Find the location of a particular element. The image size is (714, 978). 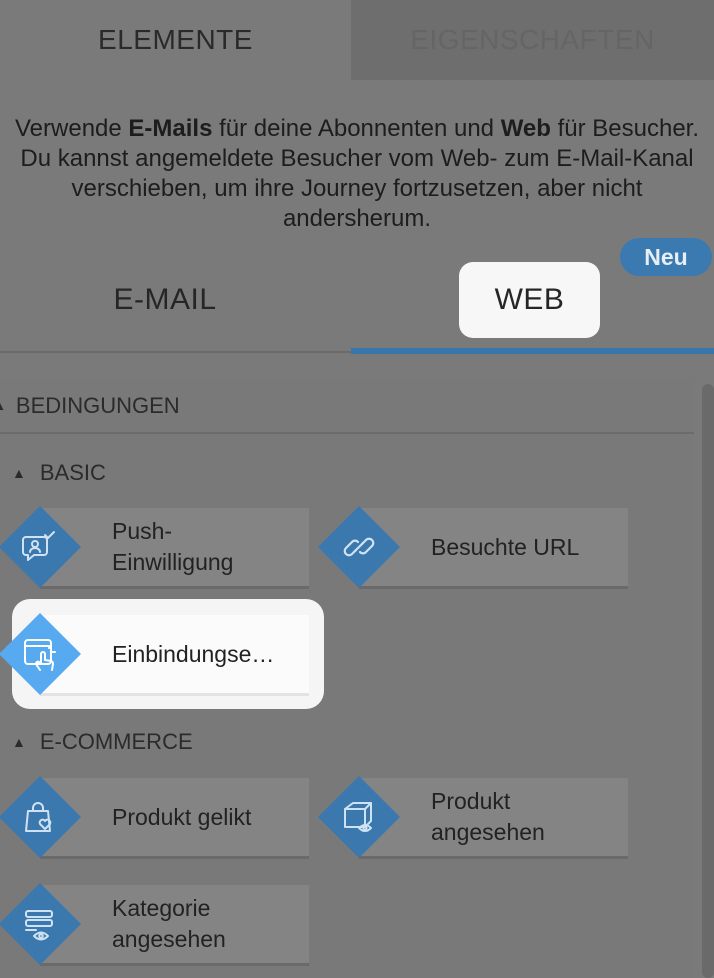

element-visited-url: Besuchte URL is located at coordinates (472, 547).